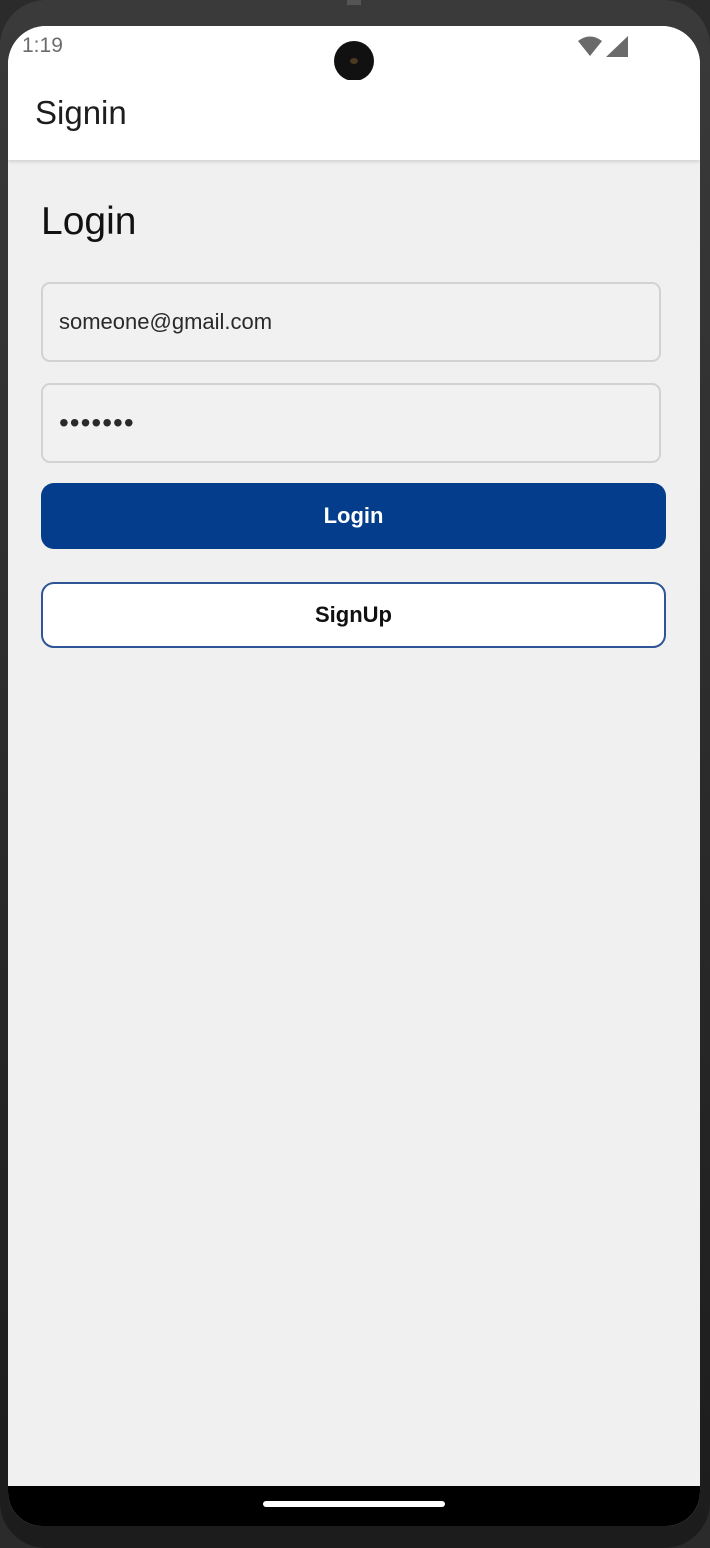 The height and width of the screenshot is (1548, 710). I want to click on login-button-label: Login, so click(353, 515).